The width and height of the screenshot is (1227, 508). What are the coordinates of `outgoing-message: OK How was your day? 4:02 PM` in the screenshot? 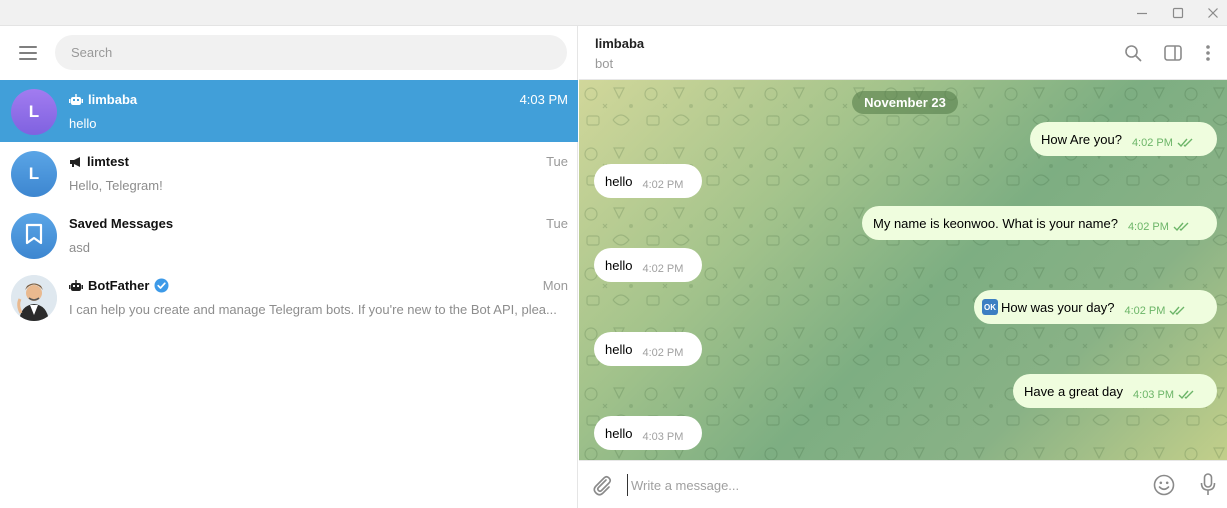 It's located at (1095, 307).